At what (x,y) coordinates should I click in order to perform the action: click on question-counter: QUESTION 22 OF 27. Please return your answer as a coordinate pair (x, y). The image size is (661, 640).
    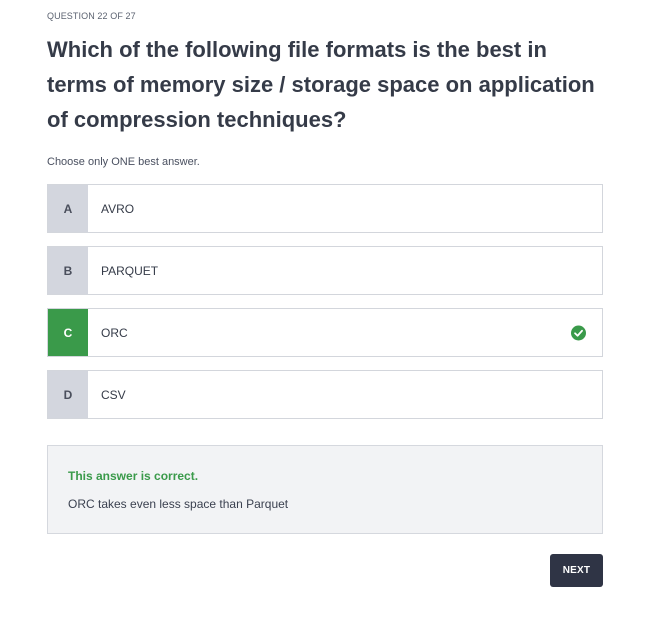
    Looking at the image, I should click on (91, 16).